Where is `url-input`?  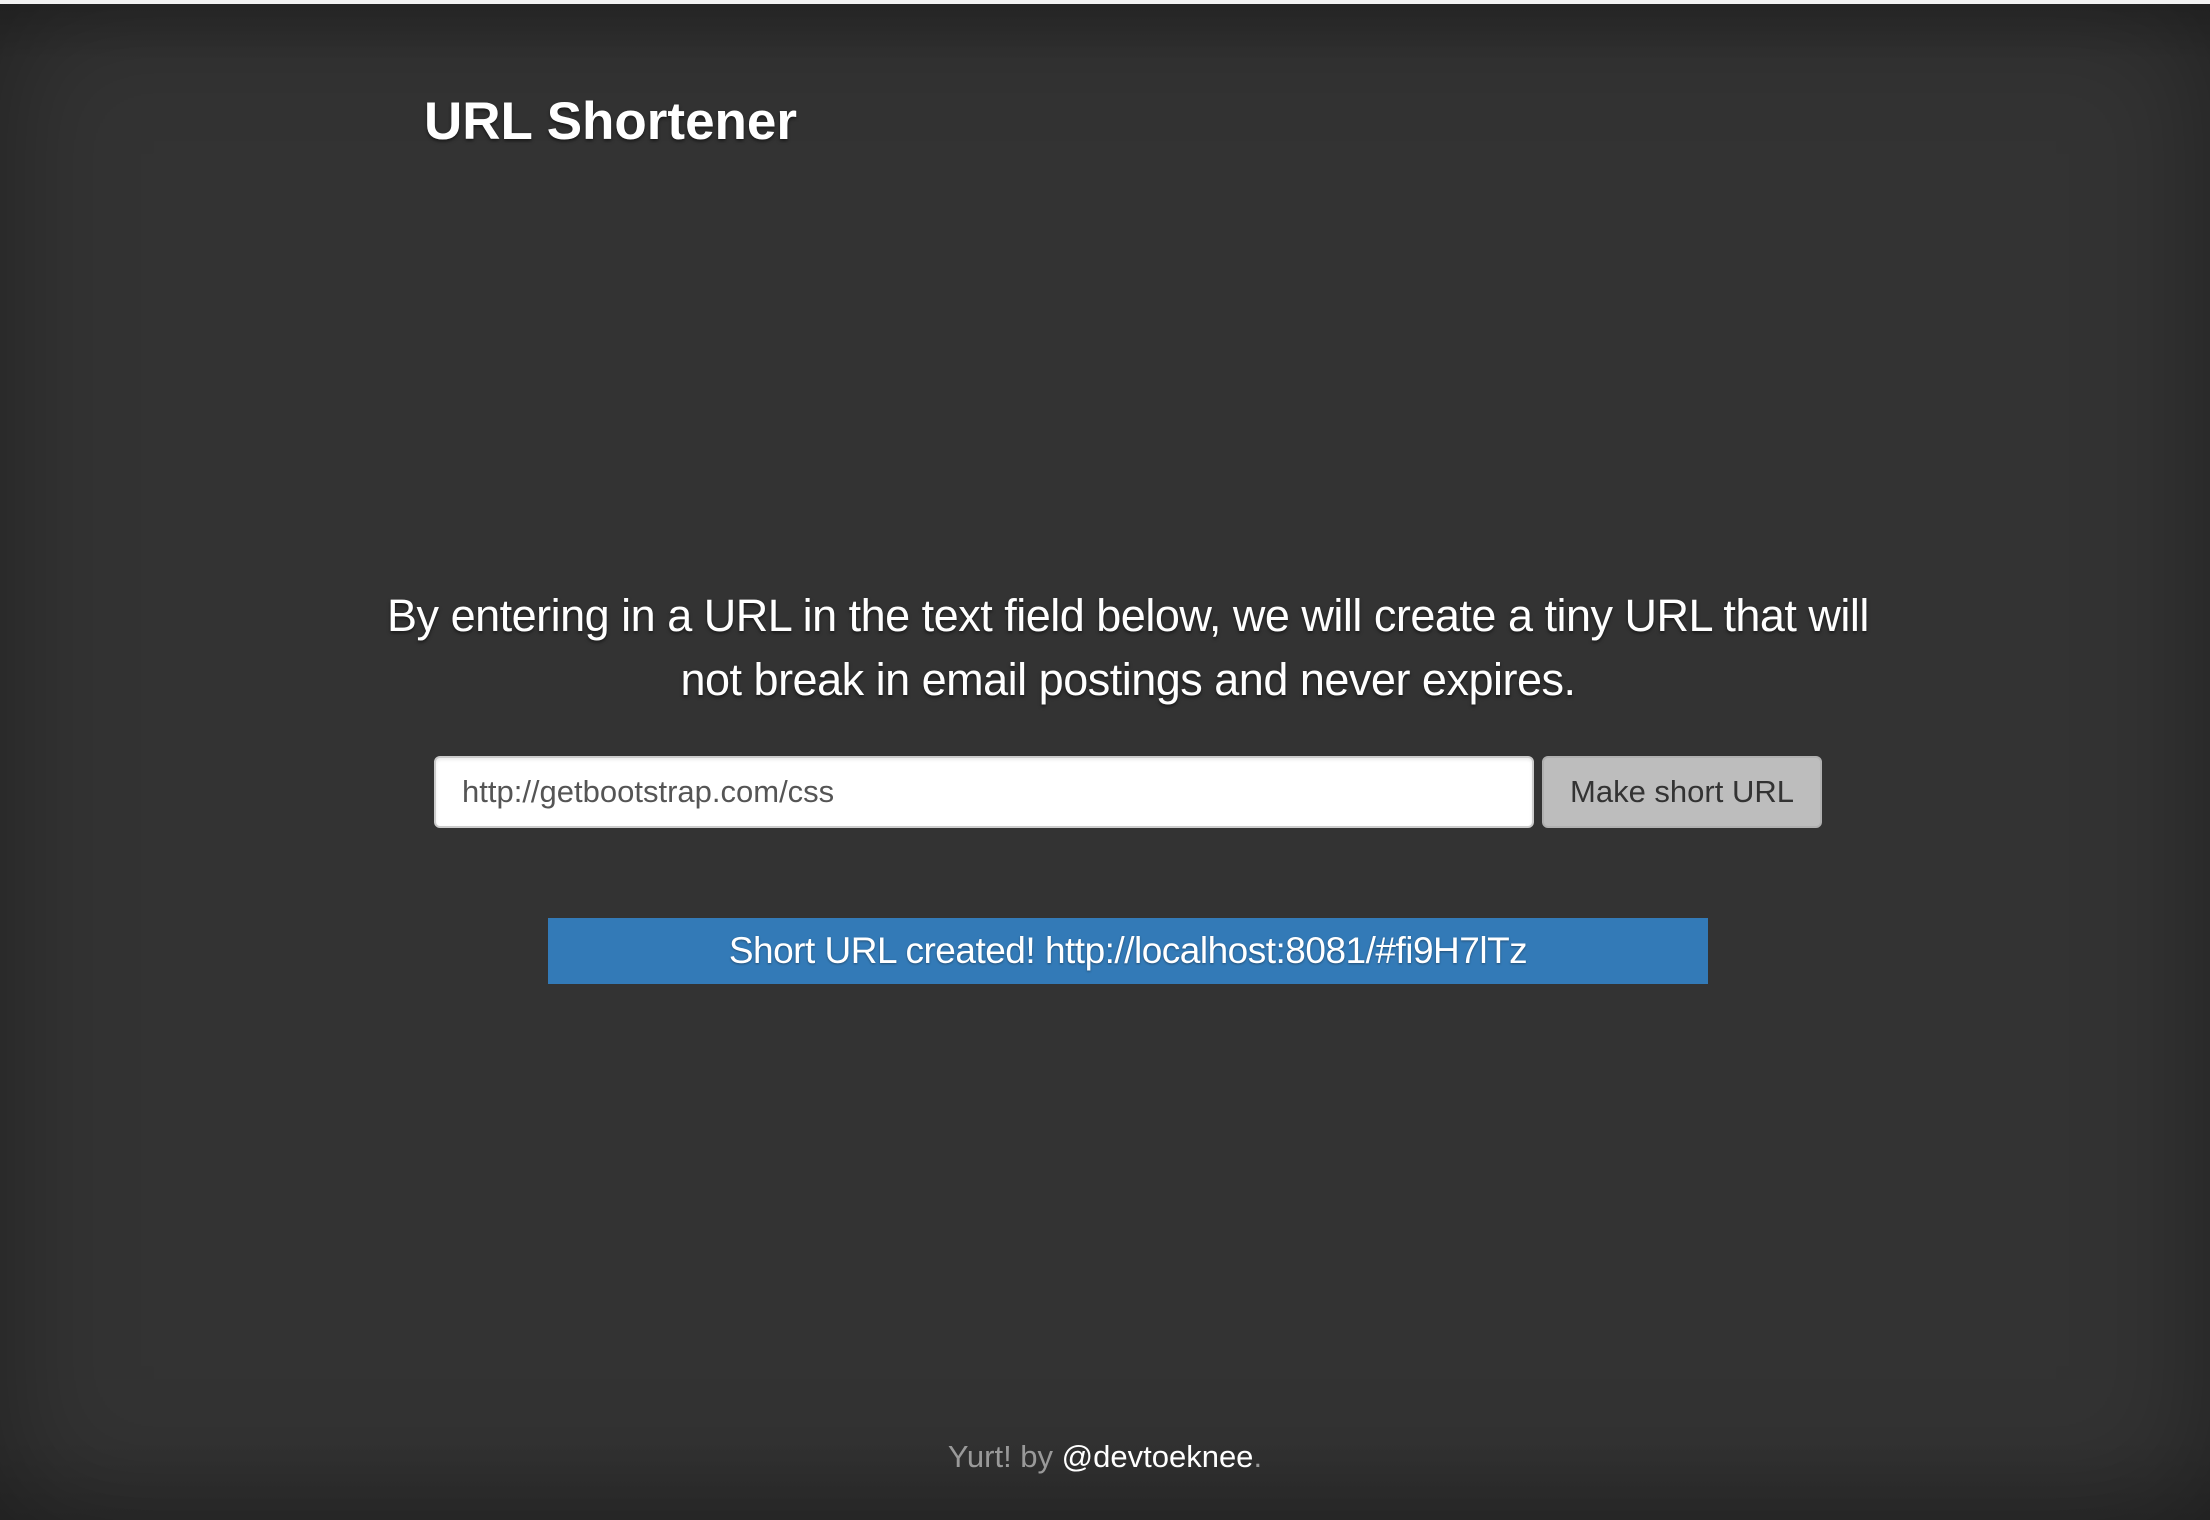 url-input is located at coordinates (984, 792).